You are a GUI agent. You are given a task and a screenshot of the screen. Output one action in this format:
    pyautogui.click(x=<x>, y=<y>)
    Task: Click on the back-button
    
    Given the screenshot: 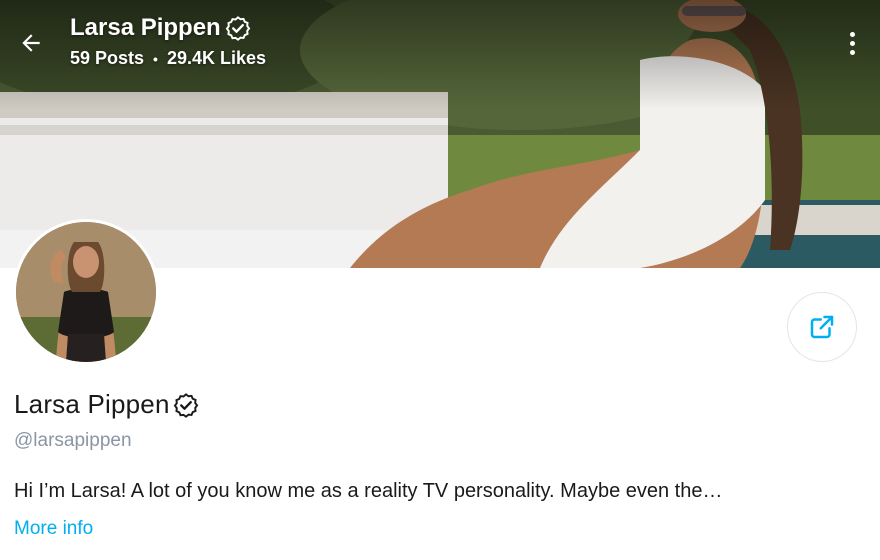 What is the action you would take?
    pyautogui.click(x=31, y=43)
    